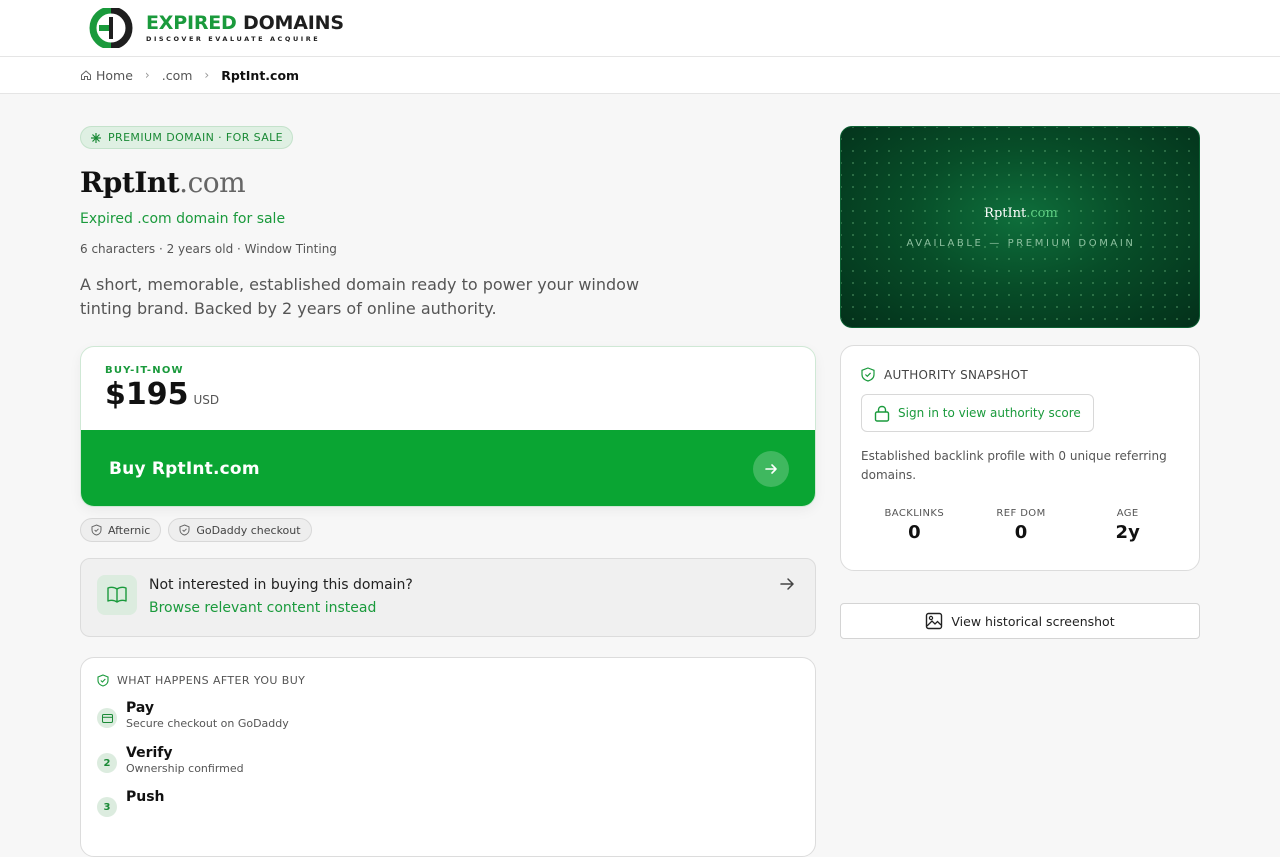 The height and width of the screenshot is (857, 1280). I want to click on browse-question: Not interested in buying this domain?, so click(281, 585).